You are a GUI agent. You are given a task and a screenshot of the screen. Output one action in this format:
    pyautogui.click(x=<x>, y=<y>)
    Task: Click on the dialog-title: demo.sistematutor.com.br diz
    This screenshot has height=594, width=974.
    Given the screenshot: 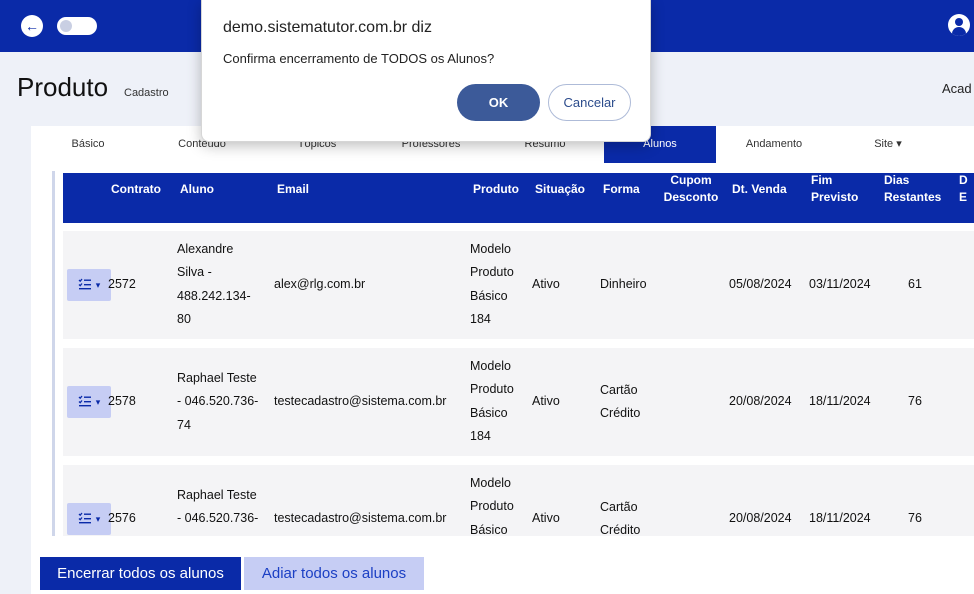 What is the action you would take?
    pyautogui.click(x=327, y=27)
    